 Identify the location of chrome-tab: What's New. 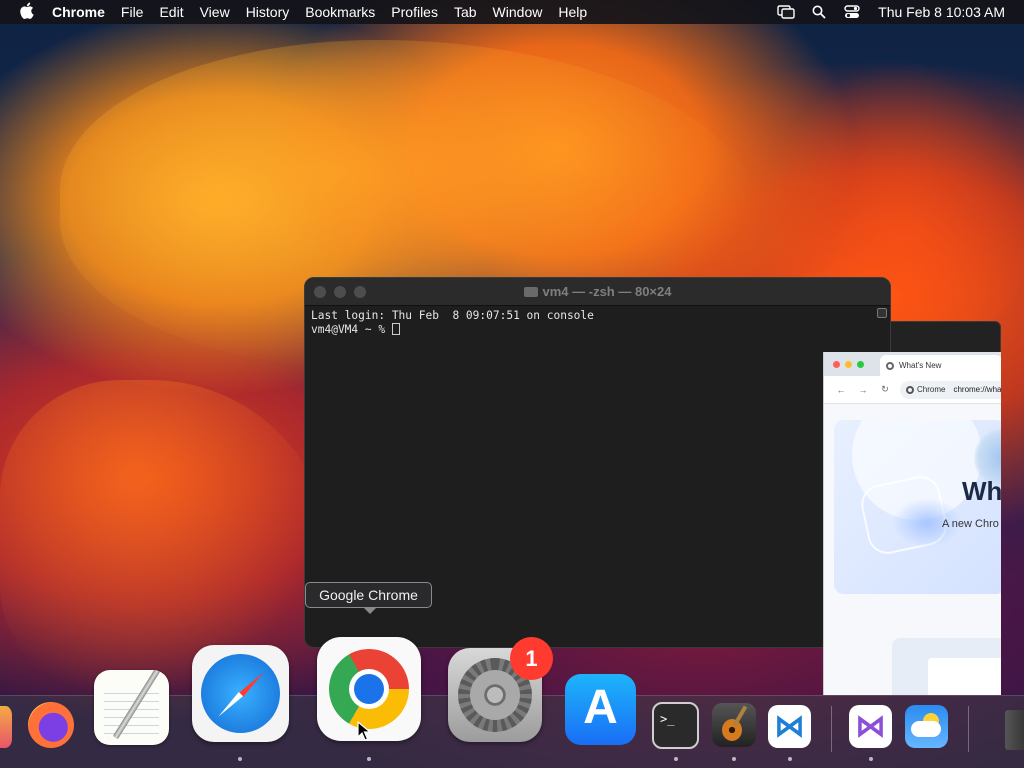
(940, 365).